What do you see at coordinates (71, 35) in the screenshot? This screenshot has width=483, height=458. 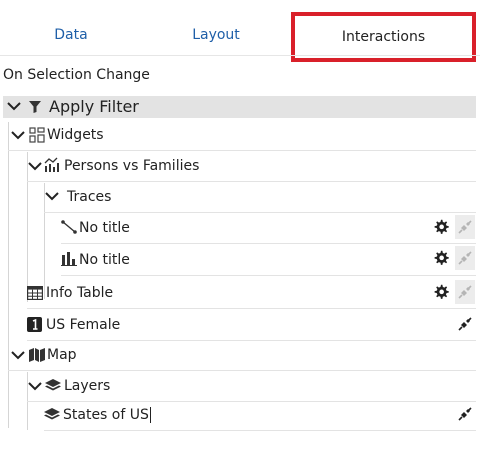 I see `tab-data: Data` at bounding box center [71, 35].